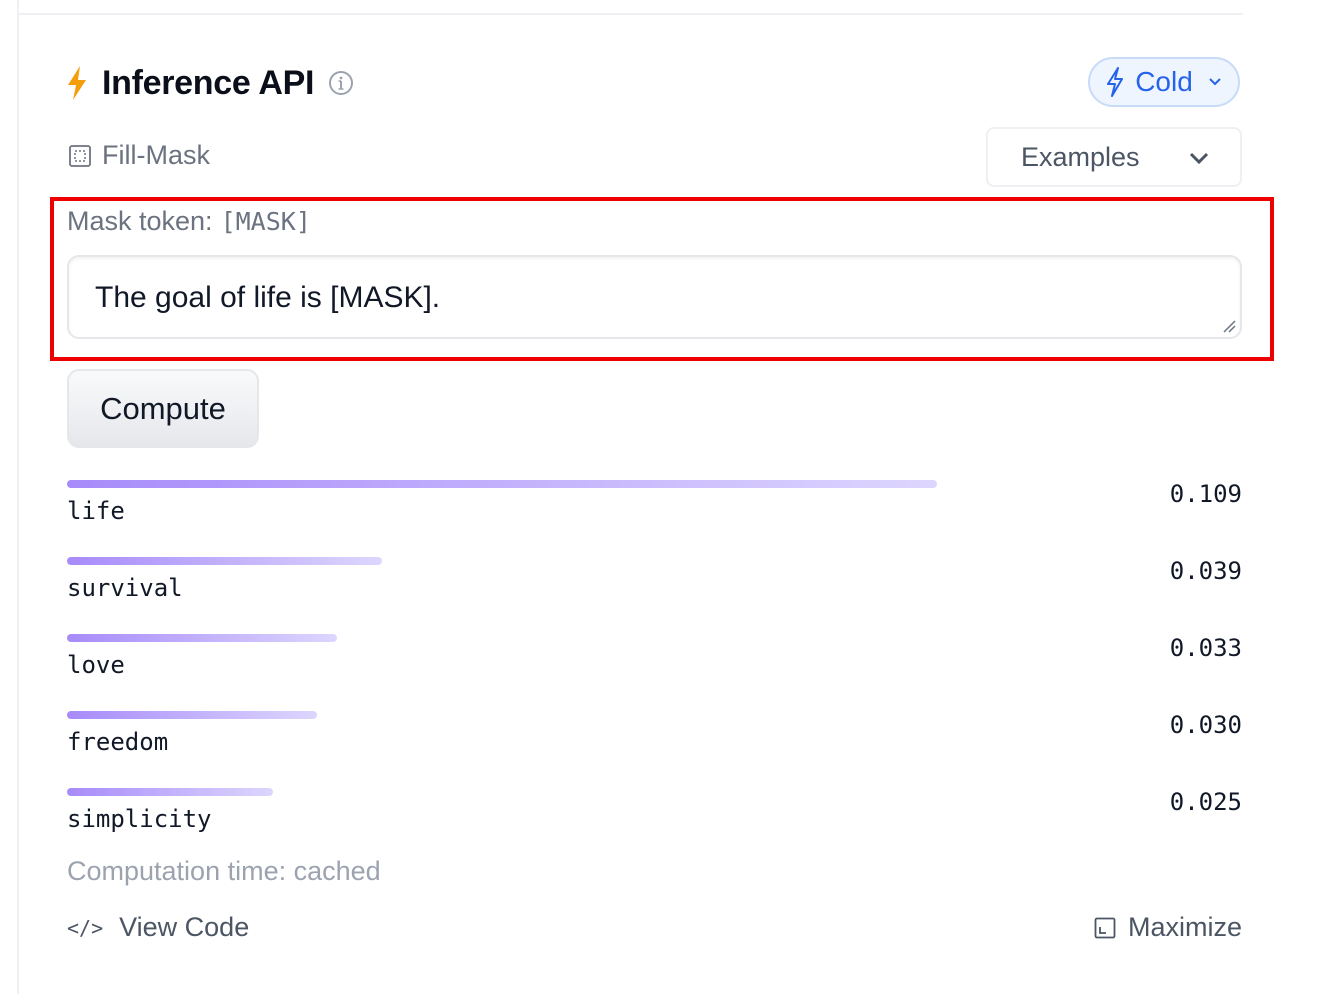  Describe the element at coordinates (125, 588) in the screenshot. I see `result-label: survival` at that location.